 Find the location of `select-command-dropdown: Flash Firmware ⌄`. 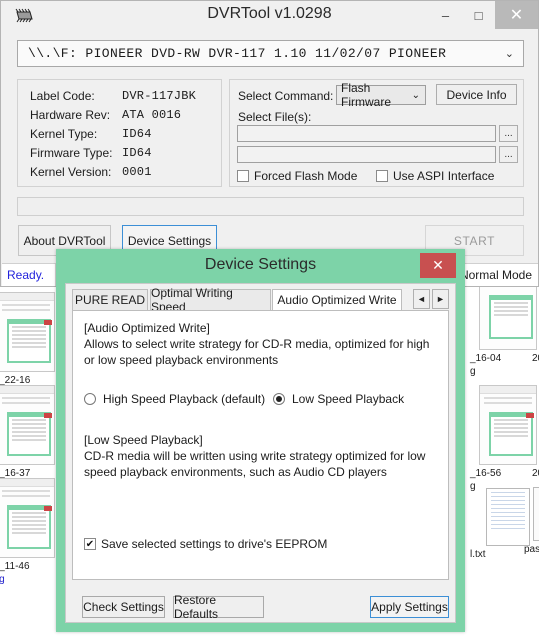

select-command-dropdown: Flash Firmware ⌄ is located at coordinates (381, 95).